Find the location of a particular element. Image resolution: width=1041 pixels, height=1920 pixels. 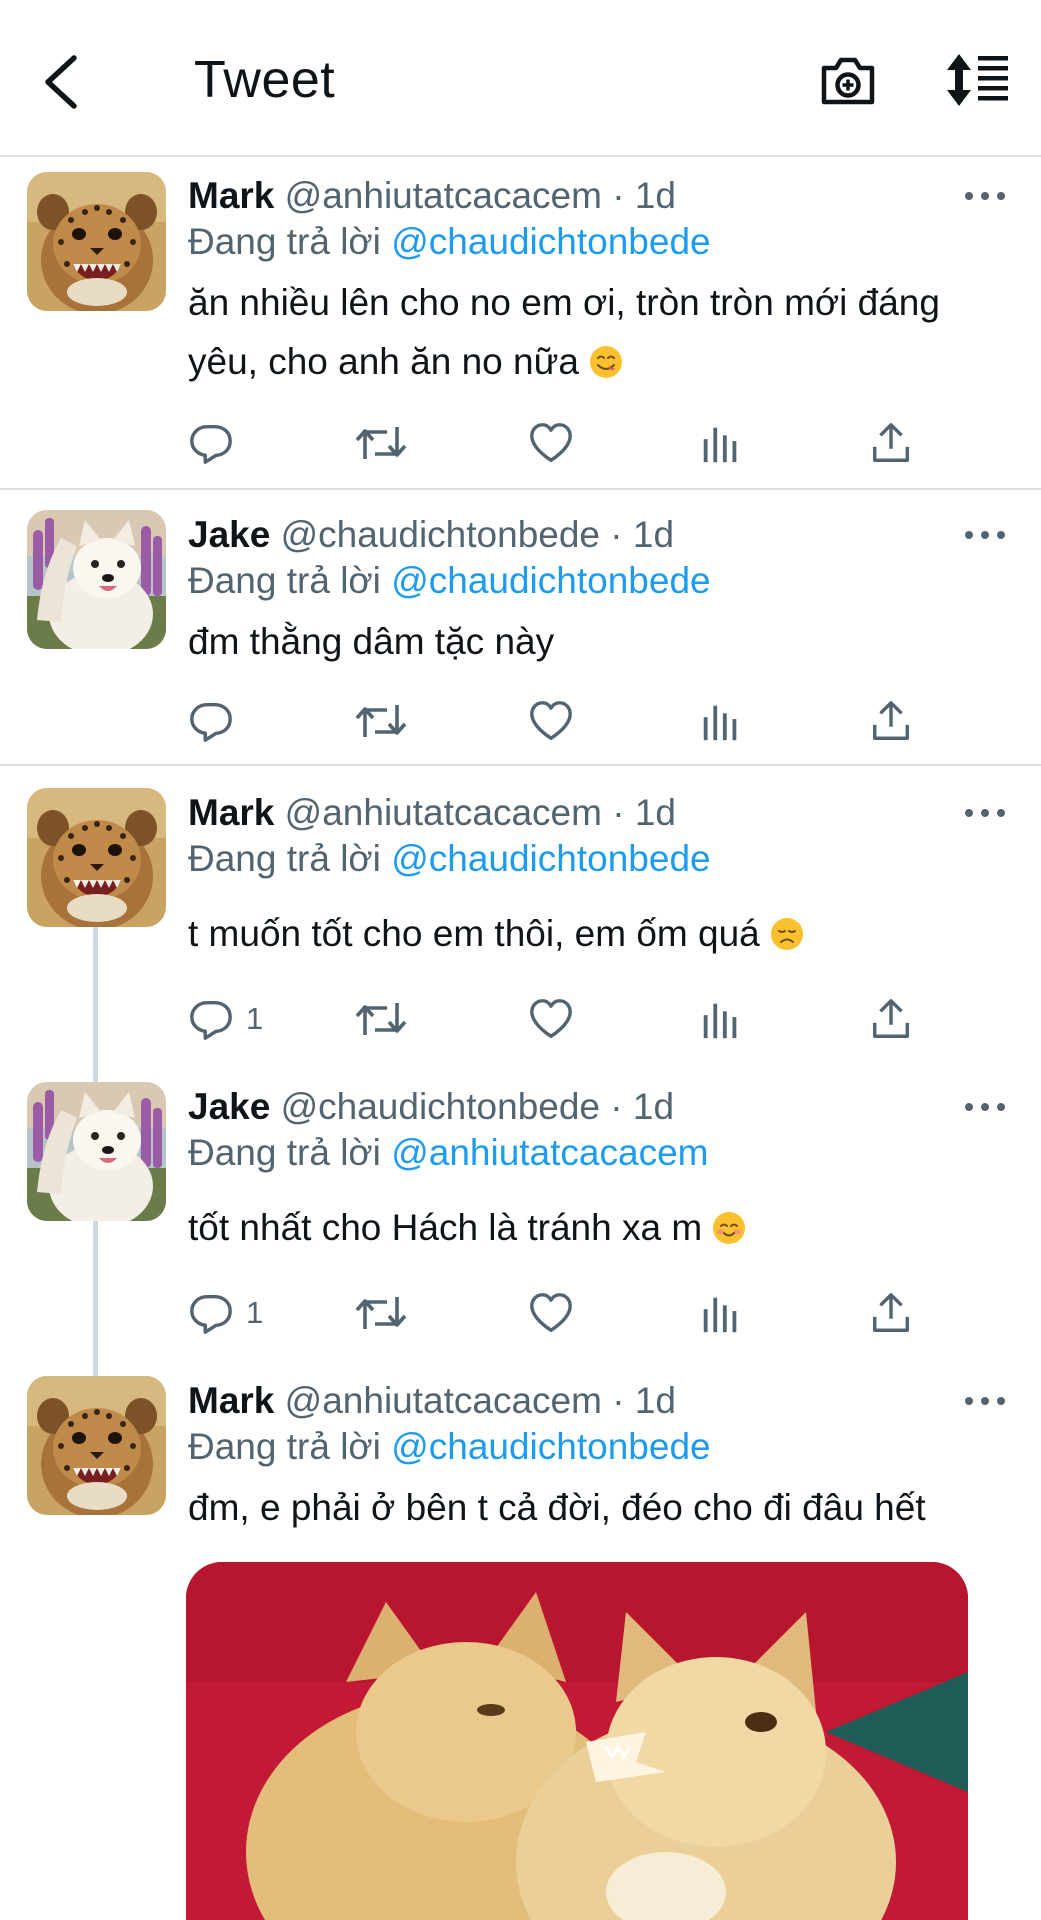

replying-to-line: Đang trả lời @anhiutatcacacem is located at coordinates (448, 1153).